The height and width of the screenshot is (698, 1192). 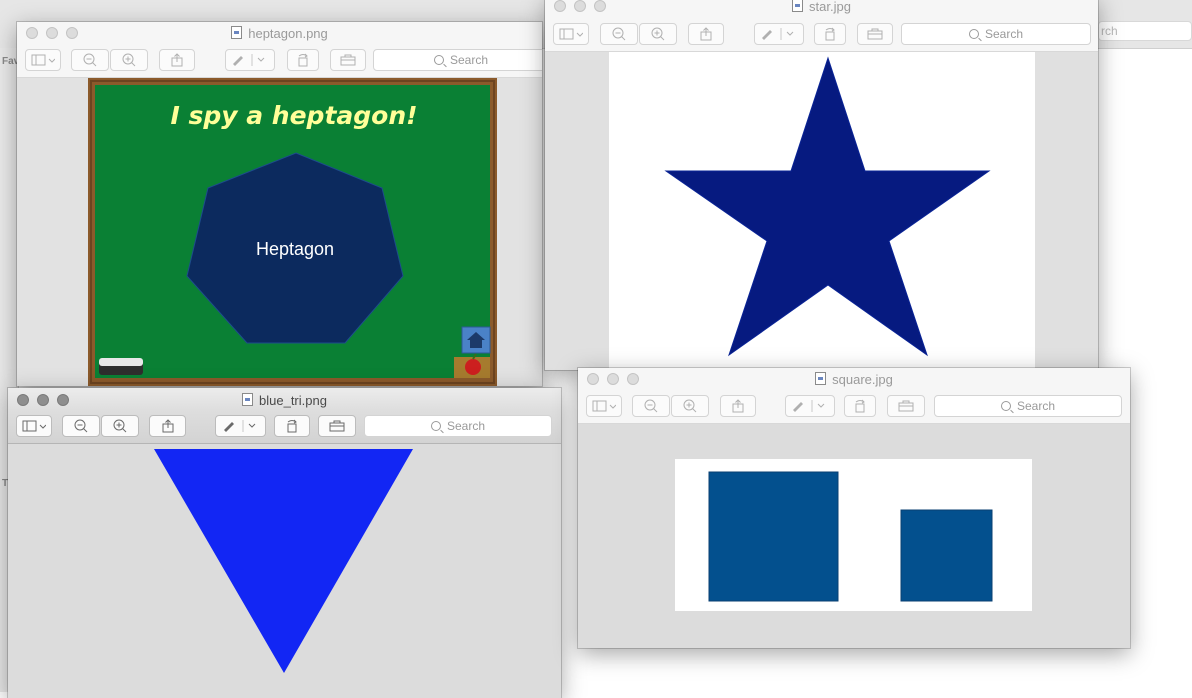 I want to click on window-title: blue_tri.png, so click(x=284, y=400).